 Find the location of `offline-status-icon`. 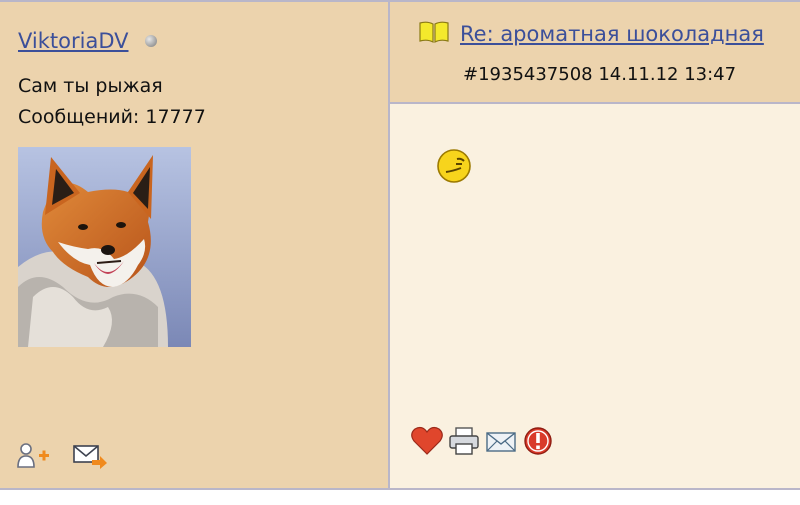

offline-status-icon is located at coordinates (150, 41).